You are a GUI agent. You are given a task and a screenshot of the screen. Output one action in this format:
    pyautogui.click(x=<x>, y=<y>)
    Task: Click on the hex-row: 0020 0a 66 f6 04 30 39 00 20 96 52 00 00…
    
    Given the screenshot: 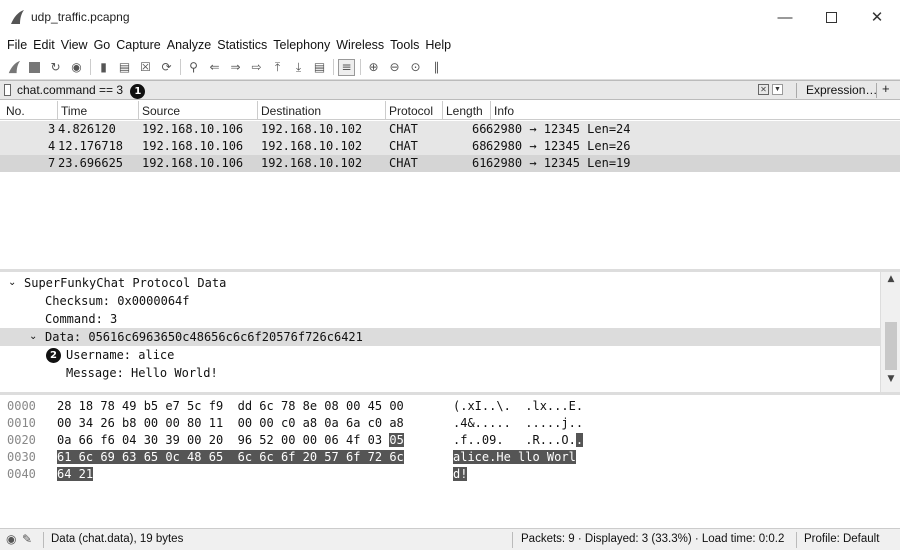 What is the action you would take?
    pyautogui.click(x=450, y=440)
    